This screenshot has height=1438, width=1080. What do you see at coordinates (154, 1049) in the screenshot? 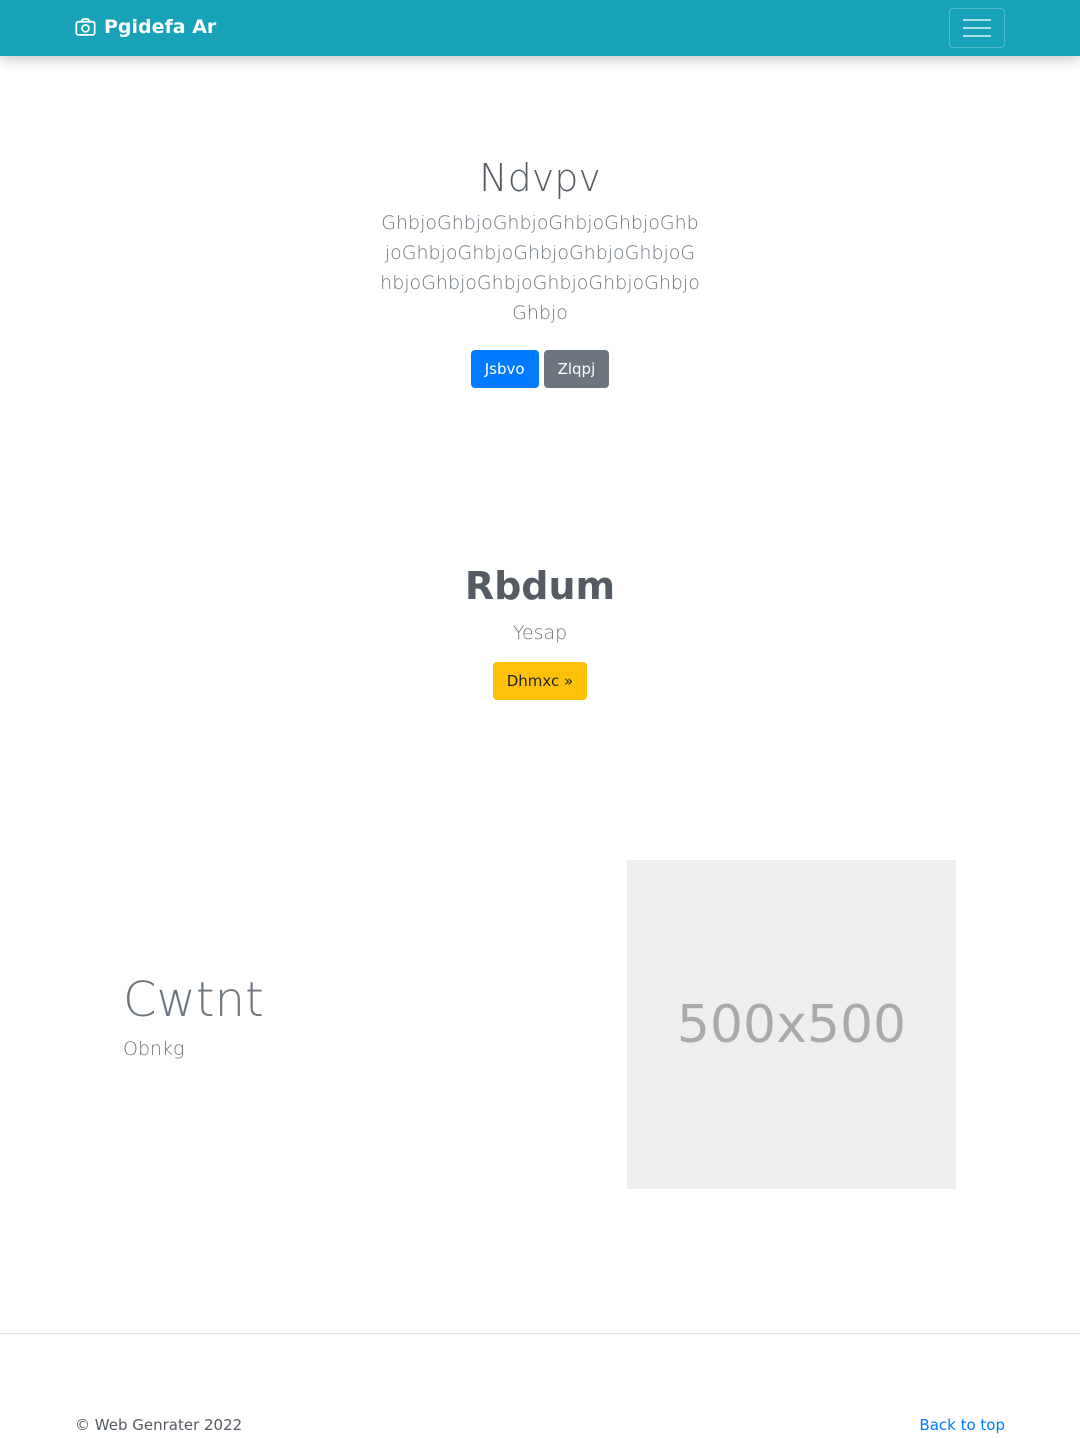
I see `feature-subtitle: Obnkg` at bounding box center [154, 1049].